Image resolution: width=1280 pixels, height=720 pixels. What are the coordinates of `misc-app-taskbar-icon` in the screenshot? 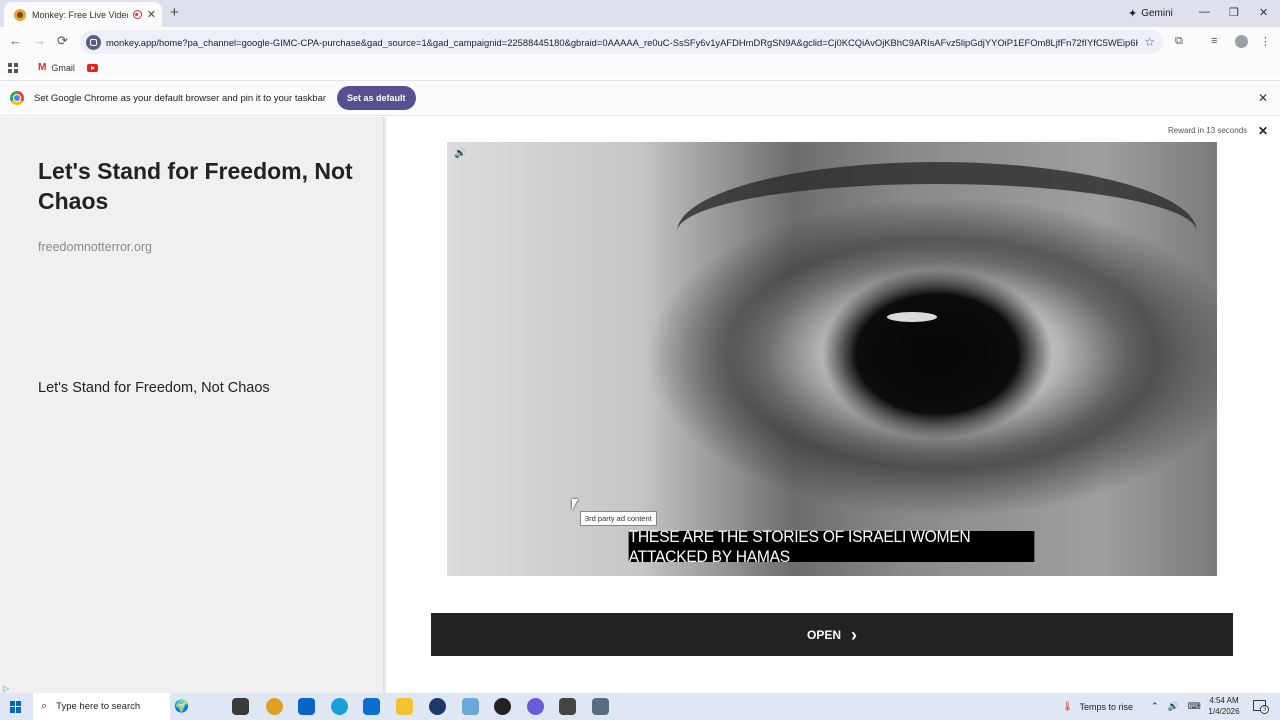 It's located at (600, 706).